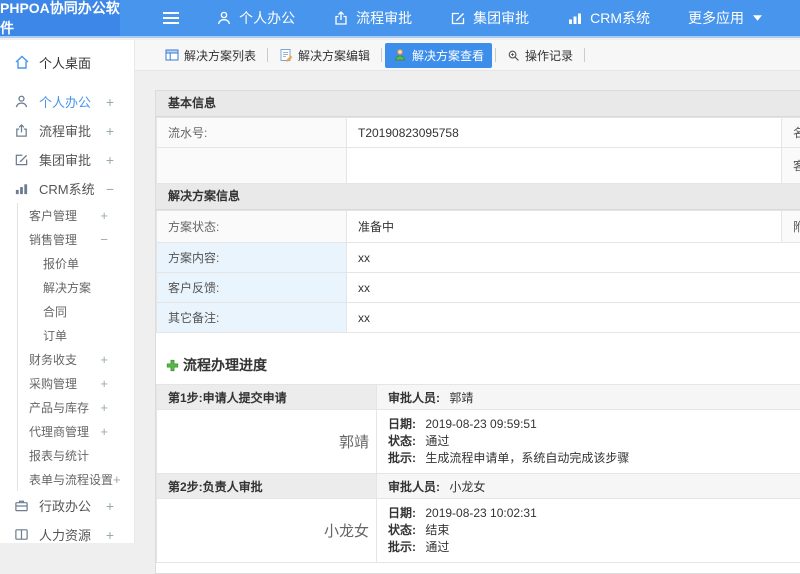  I want to click on tab-solution-view: 解决方案查看, so click(438, 55).